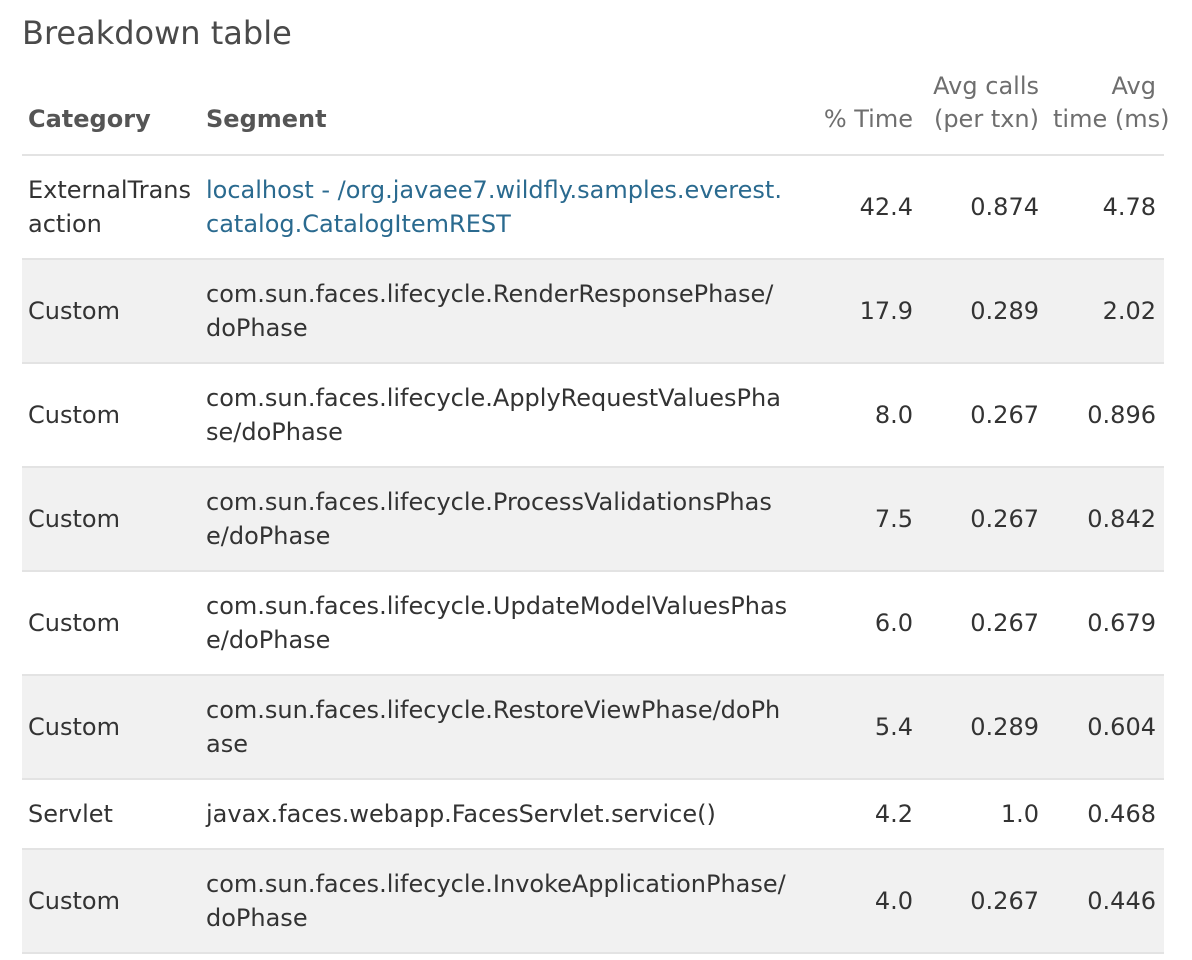  What do you see at coordinates (860, 519) in the screenshot?
I see `cell-pct-time: 7.5` at bounding box center [860, 519].